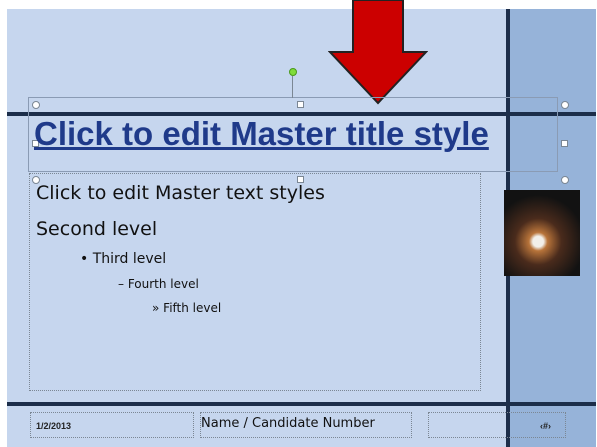 The width and height of the screenshot is (597, 447). Describe the element at coordinates (542, 233) in the screenshot. I see `lionfish-photo` at that location.